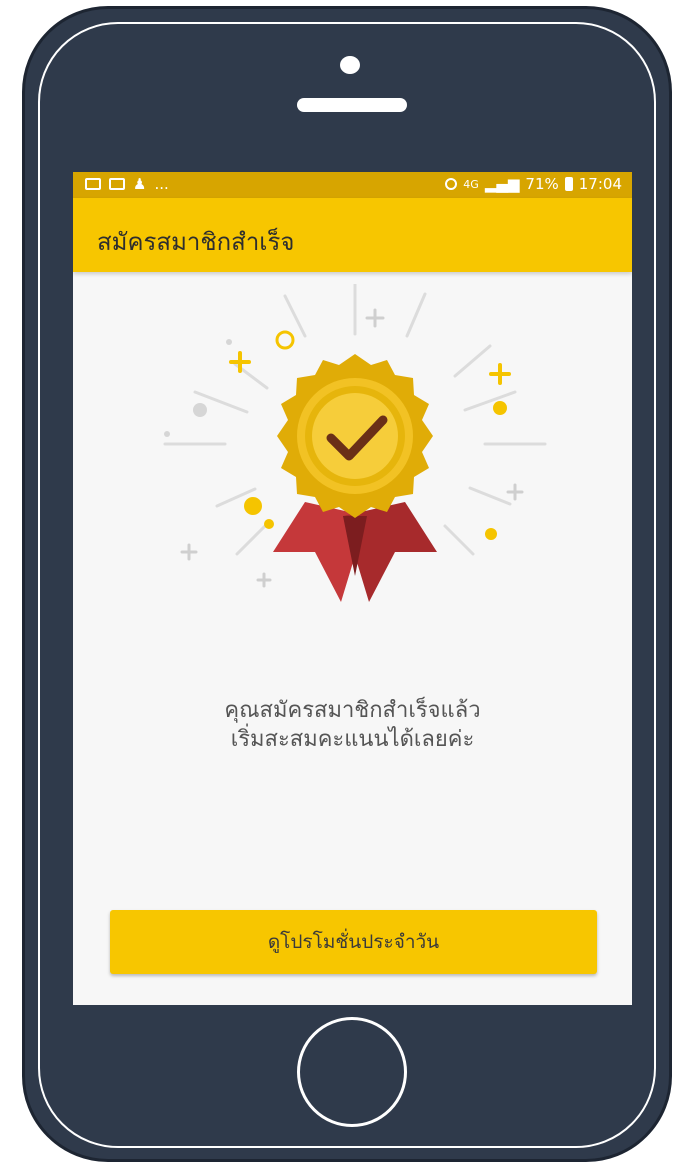 The width and height of the screenshot is (684, 1172). I want to click on app-bar: สมัครสมาชิกสำเร็จ, so click(352, 235).